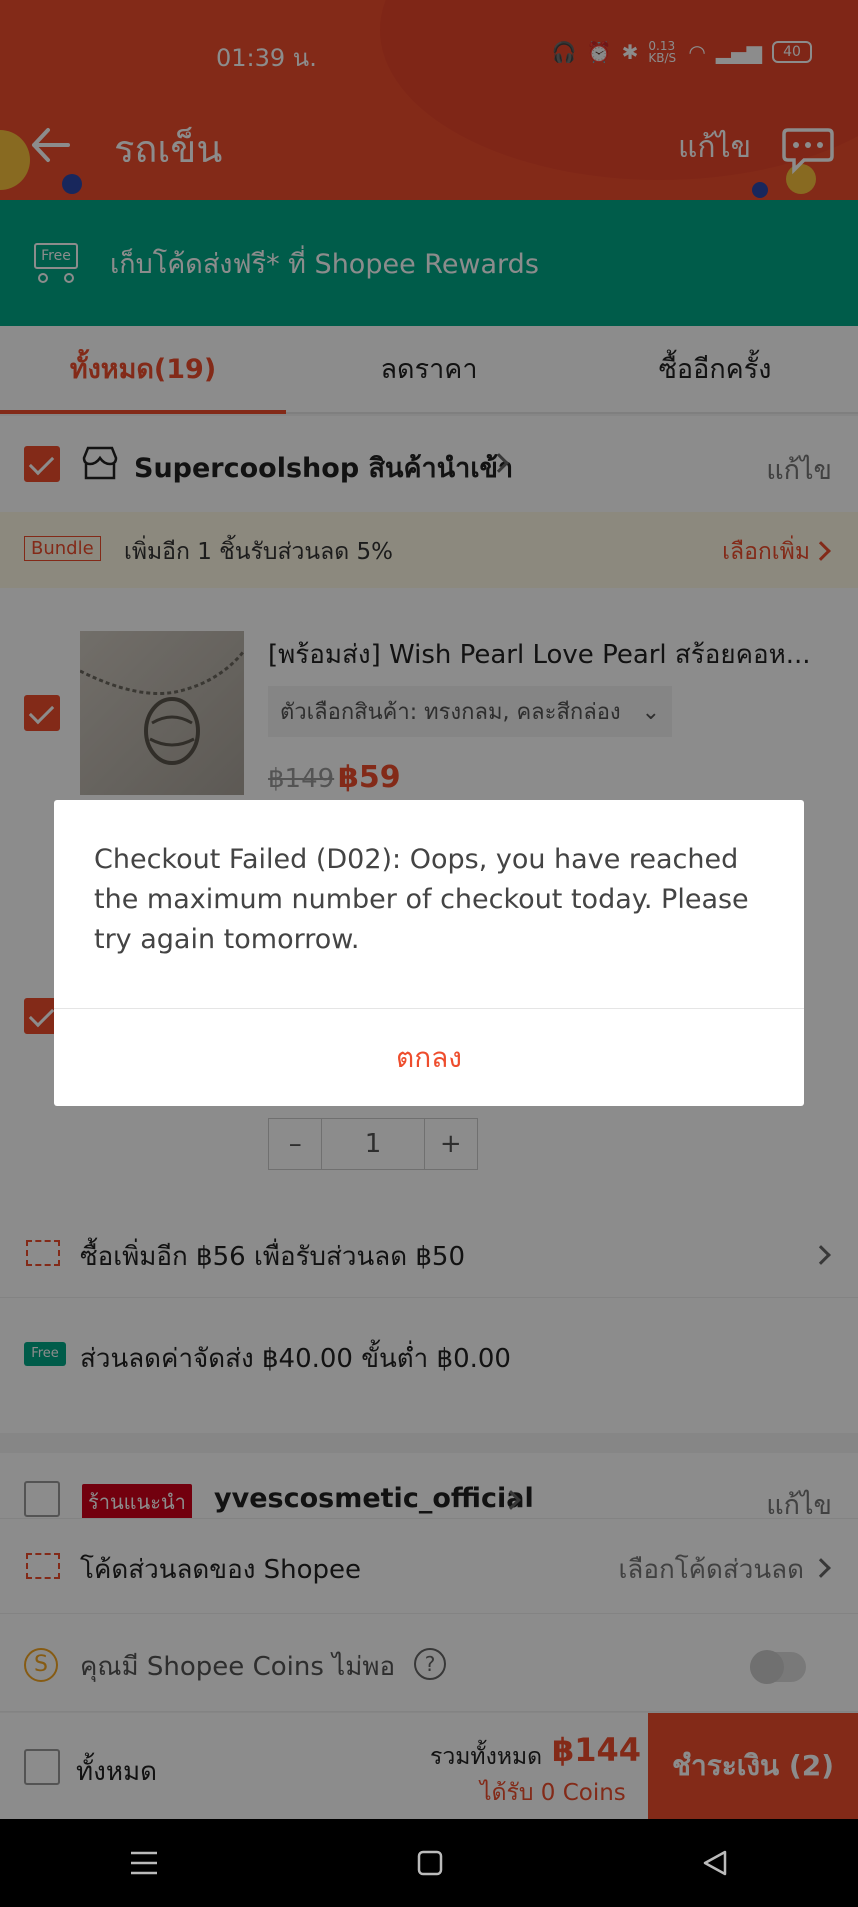 The image size is (858, 1907). What do you see at coordinates (144, 1863) in the screenshot?
I see `menu-icon` at bounding box center [144, 1863].